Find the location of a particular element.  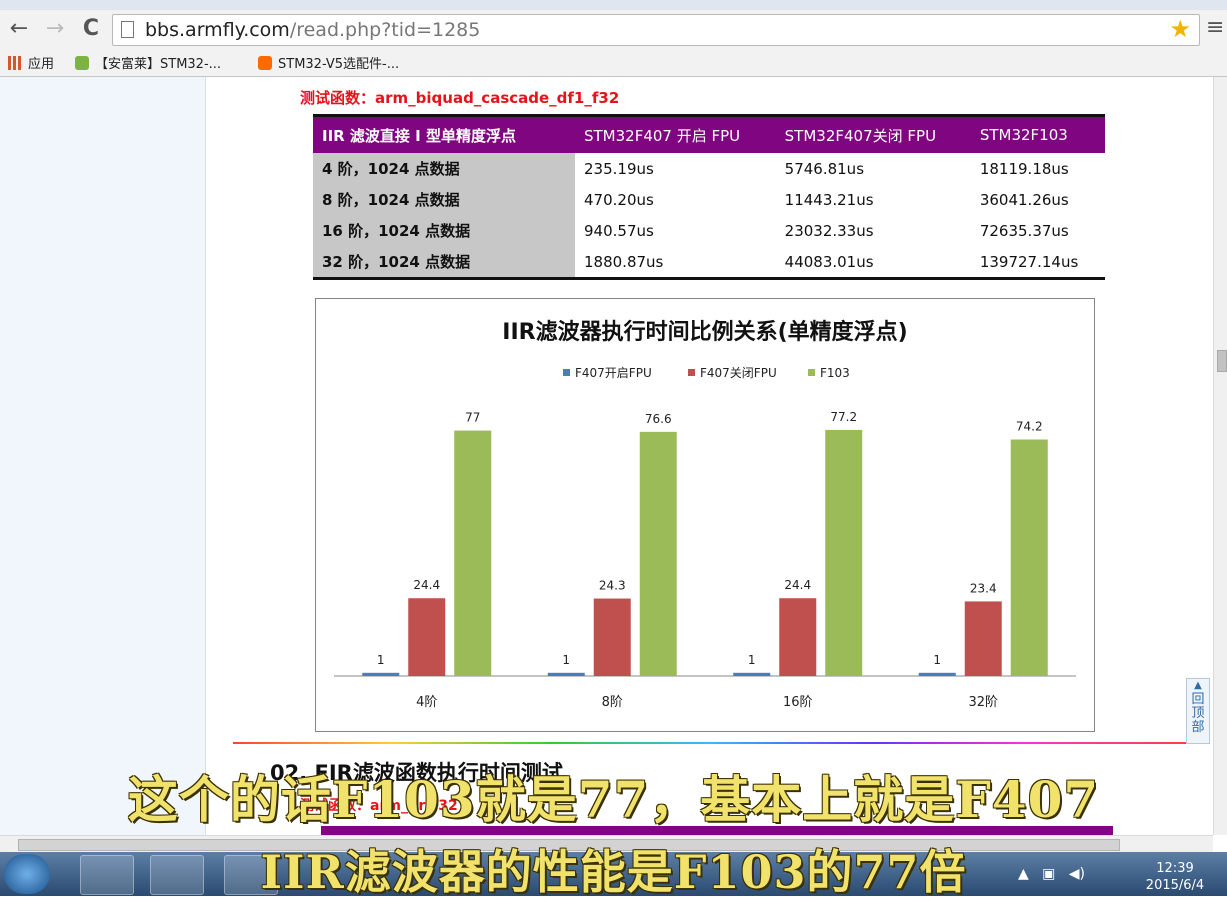

table-cell: 23032.33us is located at coordinates (829, 230).